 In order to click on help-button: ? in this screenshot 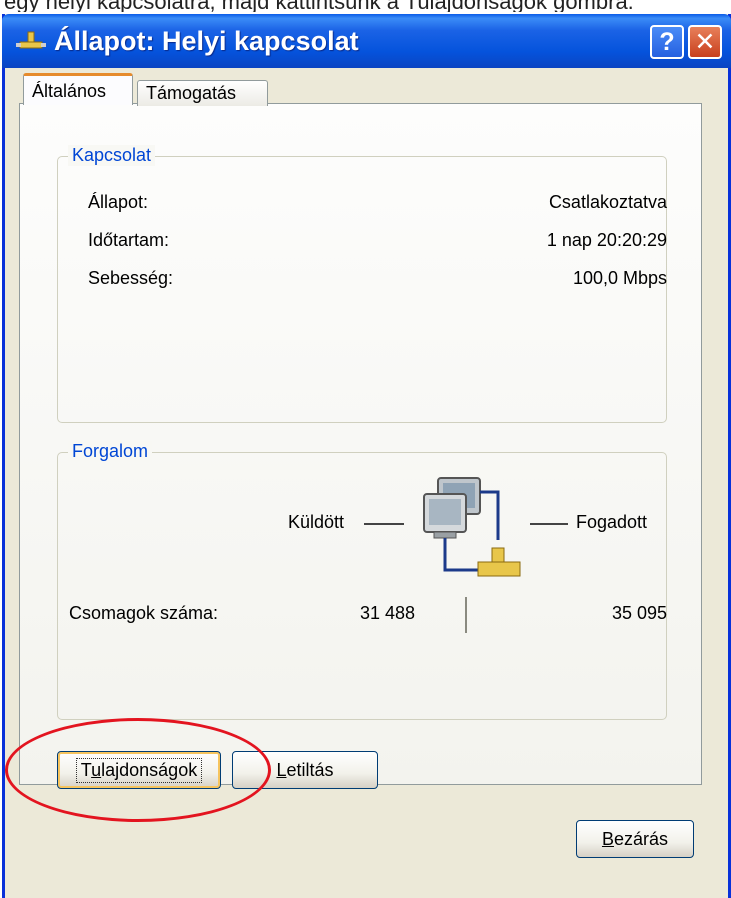, I will do `click(667, 42)`.